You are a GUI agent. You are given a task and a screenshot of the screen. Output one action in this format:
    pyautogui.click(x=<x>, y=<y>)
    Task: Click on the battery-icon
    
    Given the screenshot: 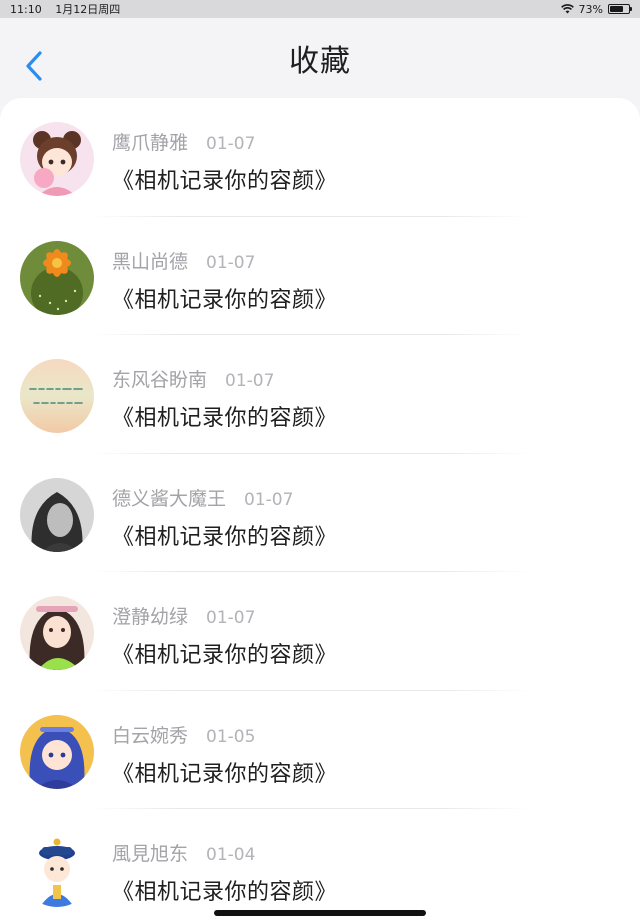 What is the action you would take?
    pyautogui.click(x=620, y=9)
    